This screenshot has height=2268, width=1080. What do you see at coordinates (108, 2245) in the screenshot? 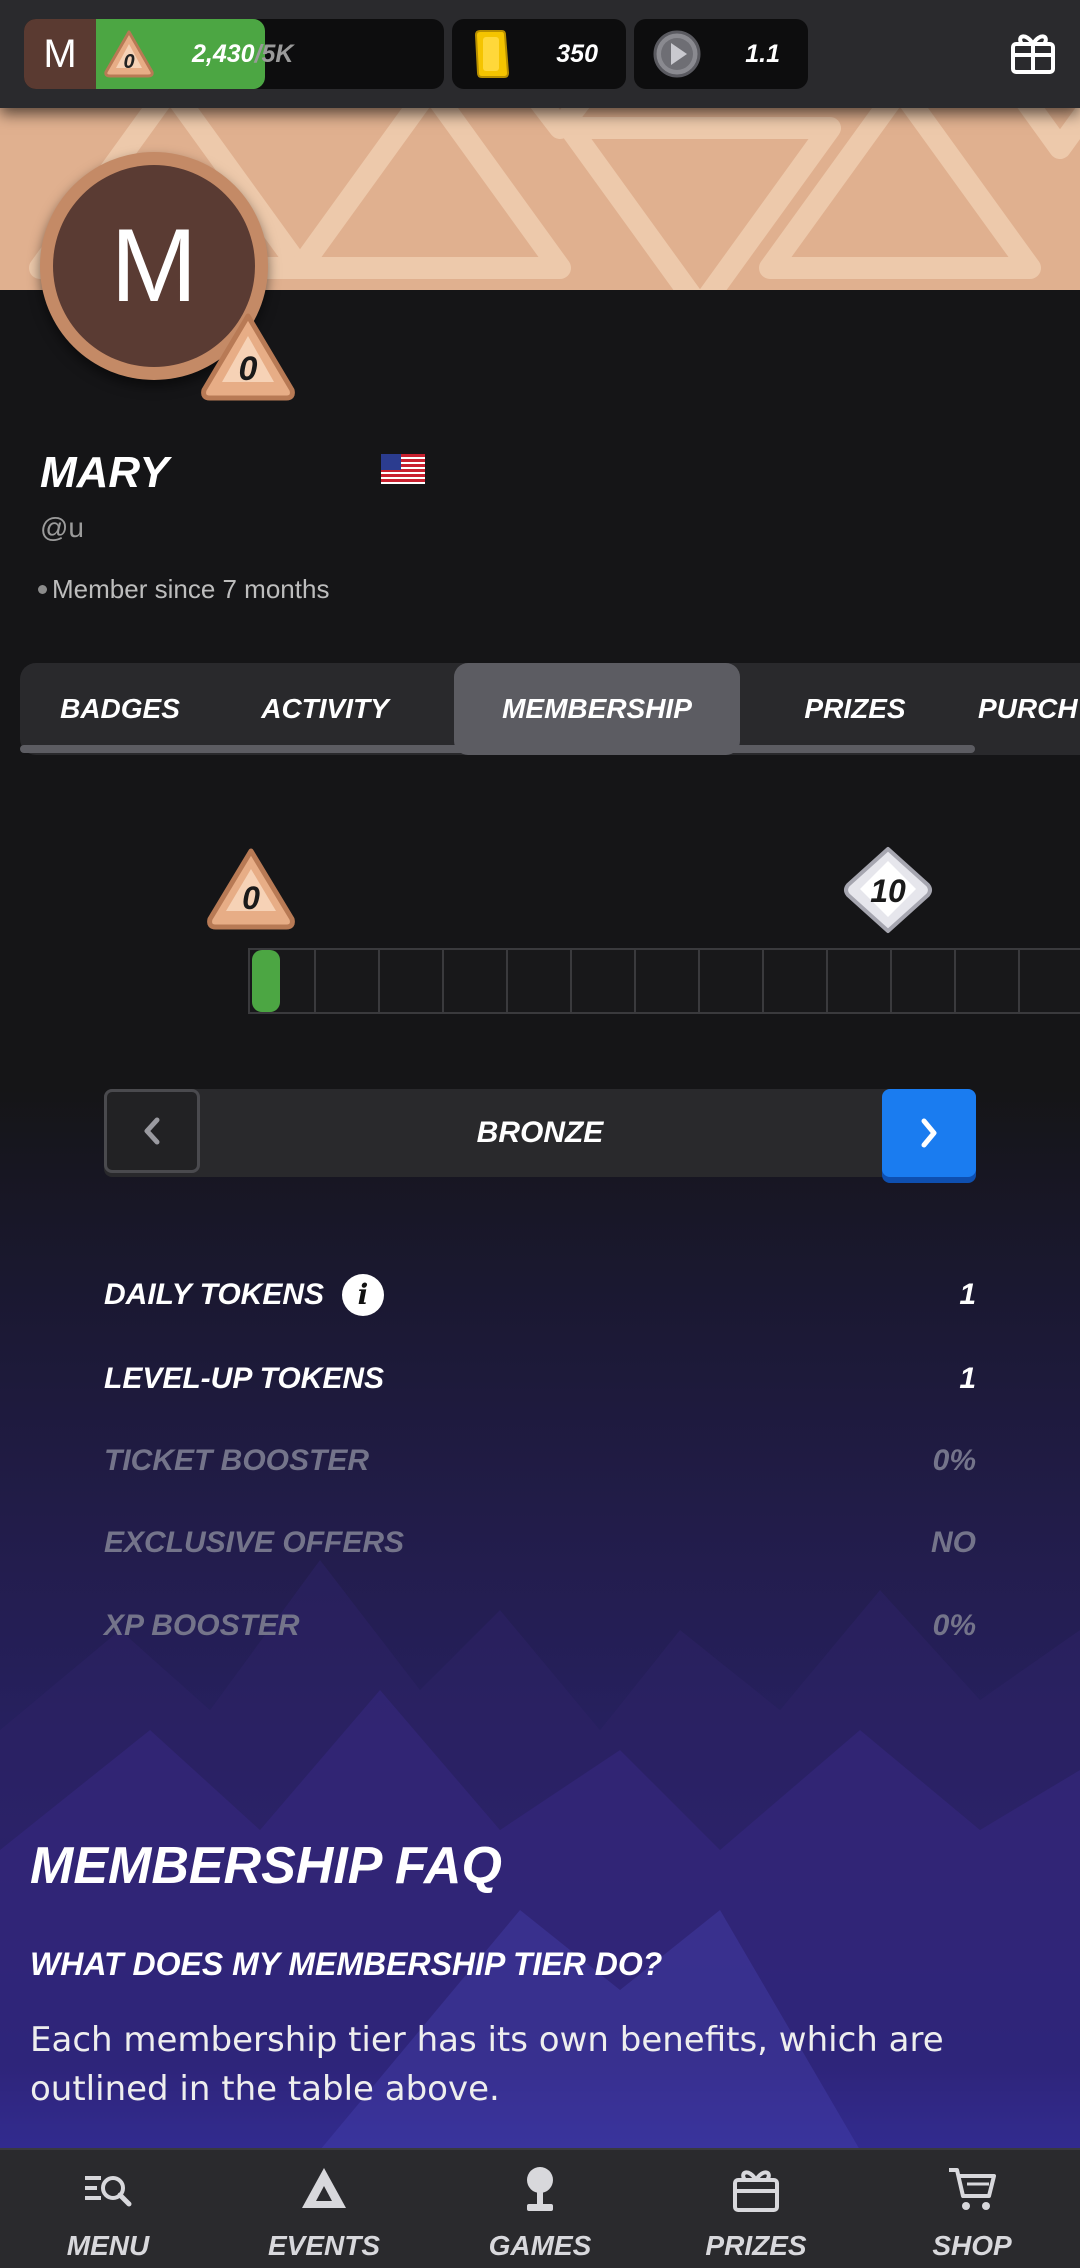
I see `nav-label: MENU` at bounding box center [108, 2245].